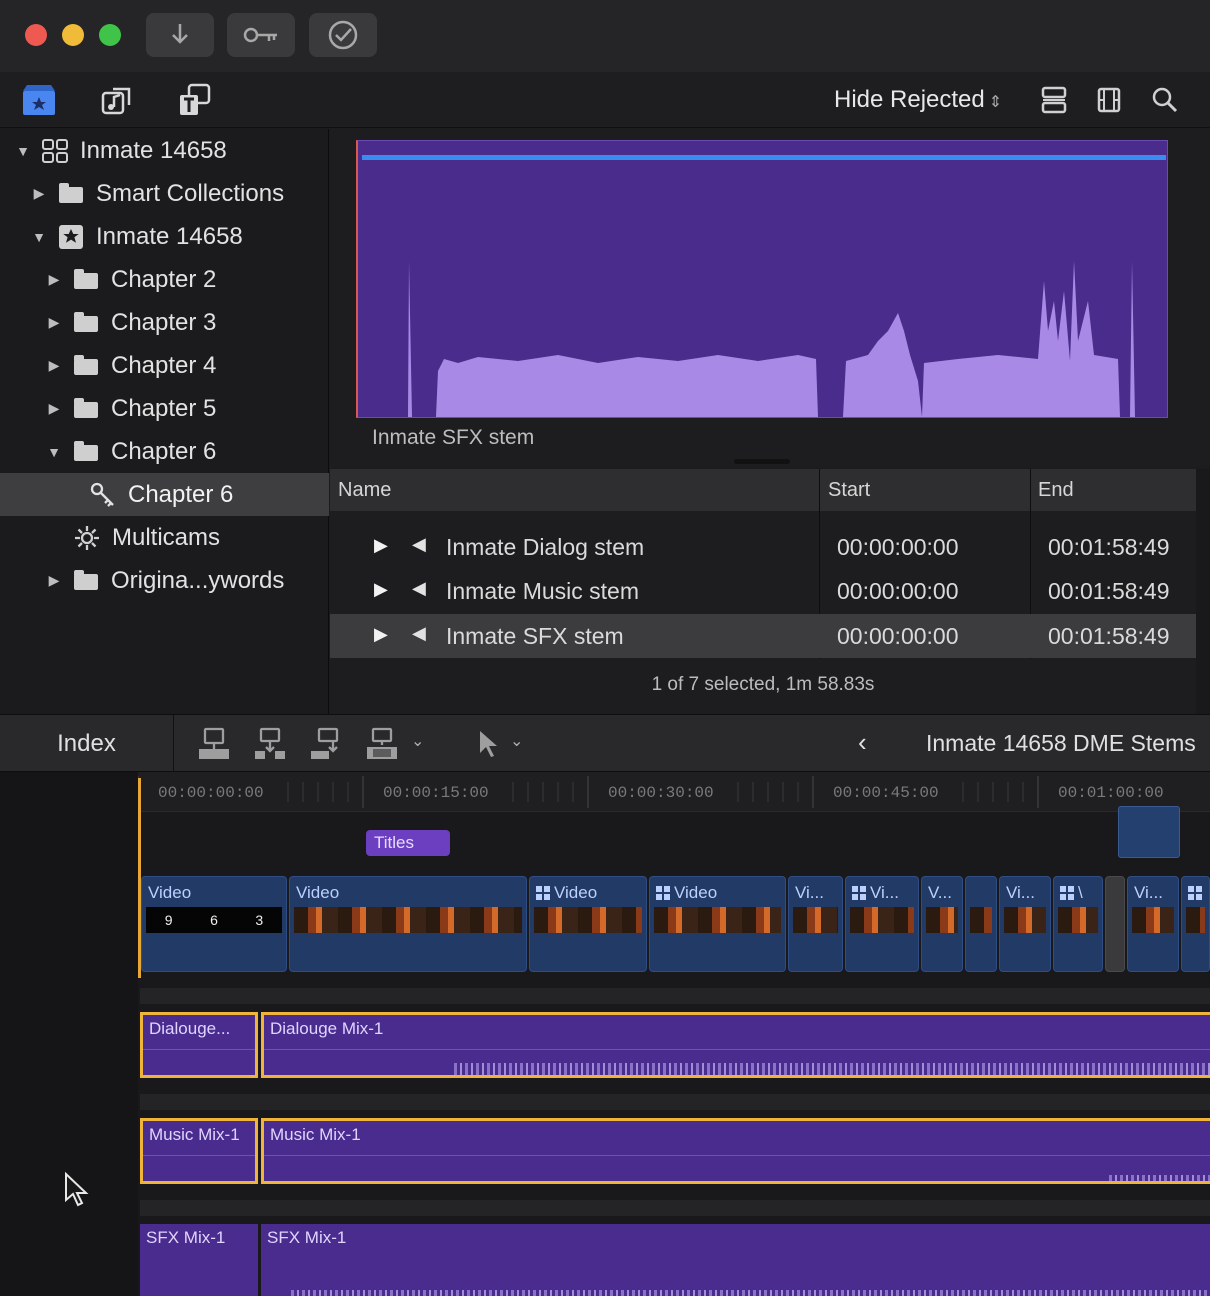  I want to click on row-name: Inmate Dialog stem, so click(545, 547).